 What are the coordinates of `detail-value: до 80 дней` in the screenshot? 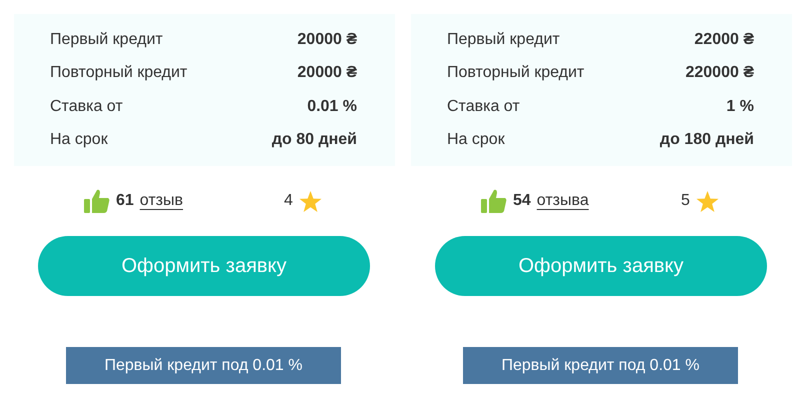 It's located at (314, 140).